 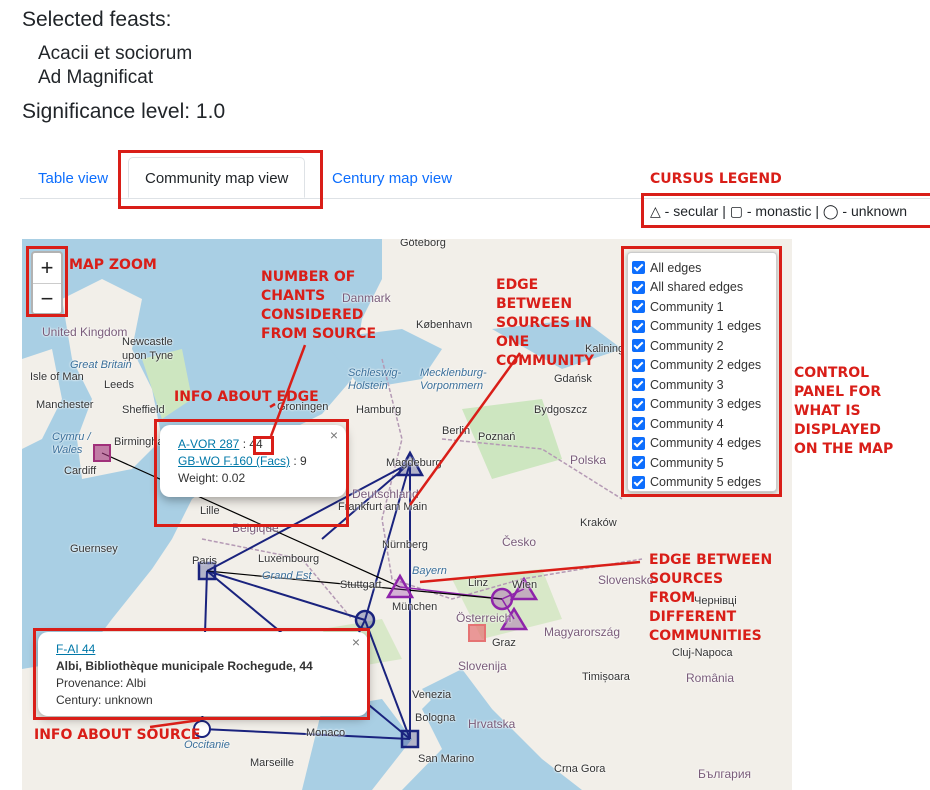 I want to click on annotation-map-zoom: MAP ZOOM, so click(x=113, y=265).